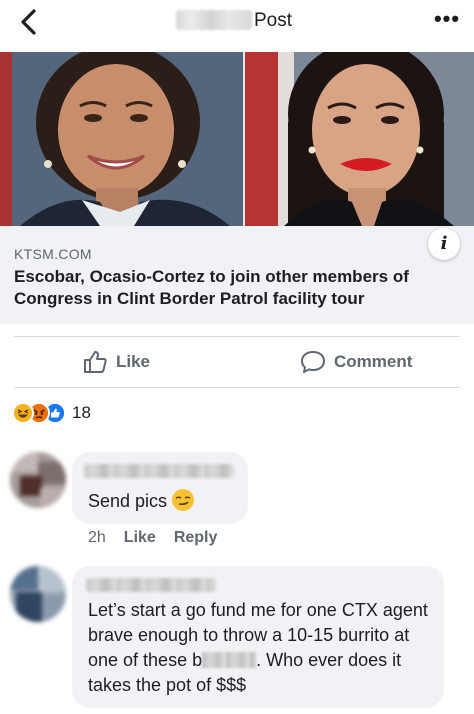 This screenshot has height=714, width=474. What do you see at coordinates (273, 20) in the screenshot?
I see `page-title: Post` at bounding box center [273, 20].